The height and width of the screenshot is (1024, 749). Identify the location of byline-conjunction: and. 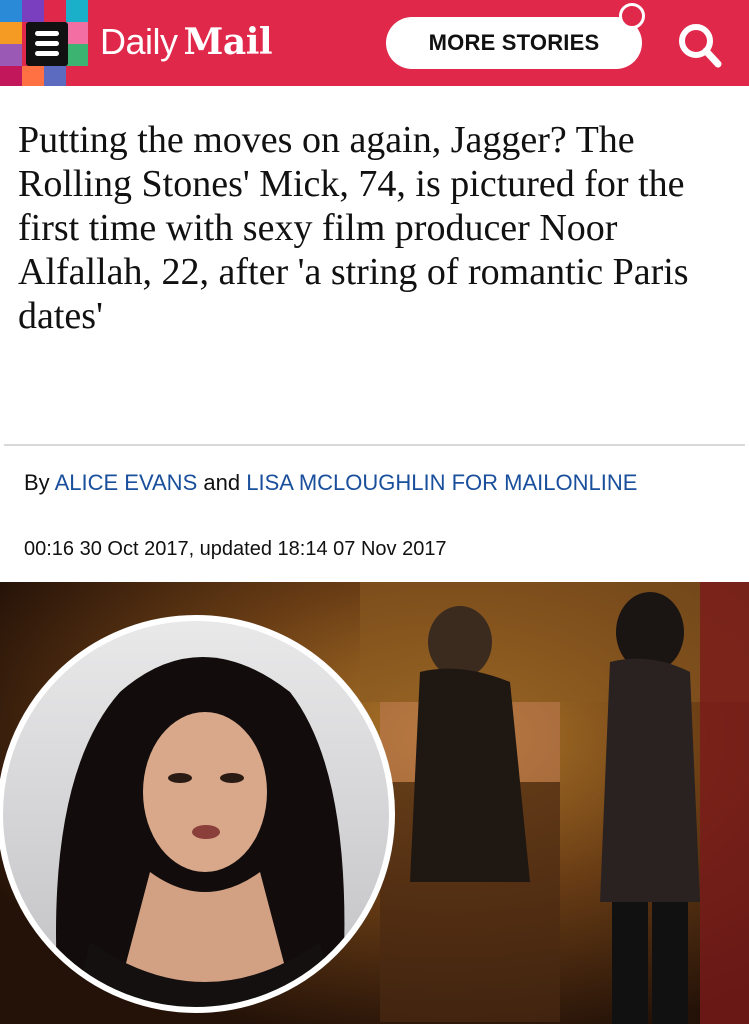
(222, 482).